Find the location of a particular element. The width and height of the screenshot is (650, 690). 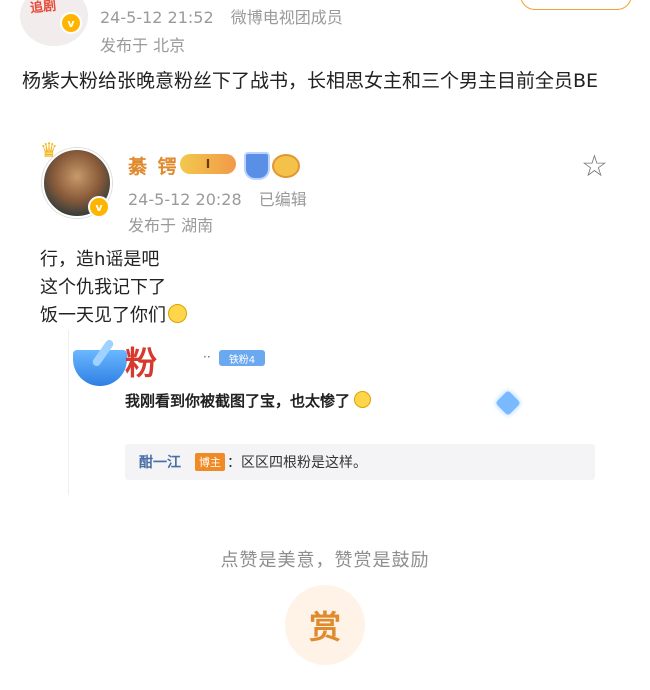

fish-icon is located at coordinates (286, 166).